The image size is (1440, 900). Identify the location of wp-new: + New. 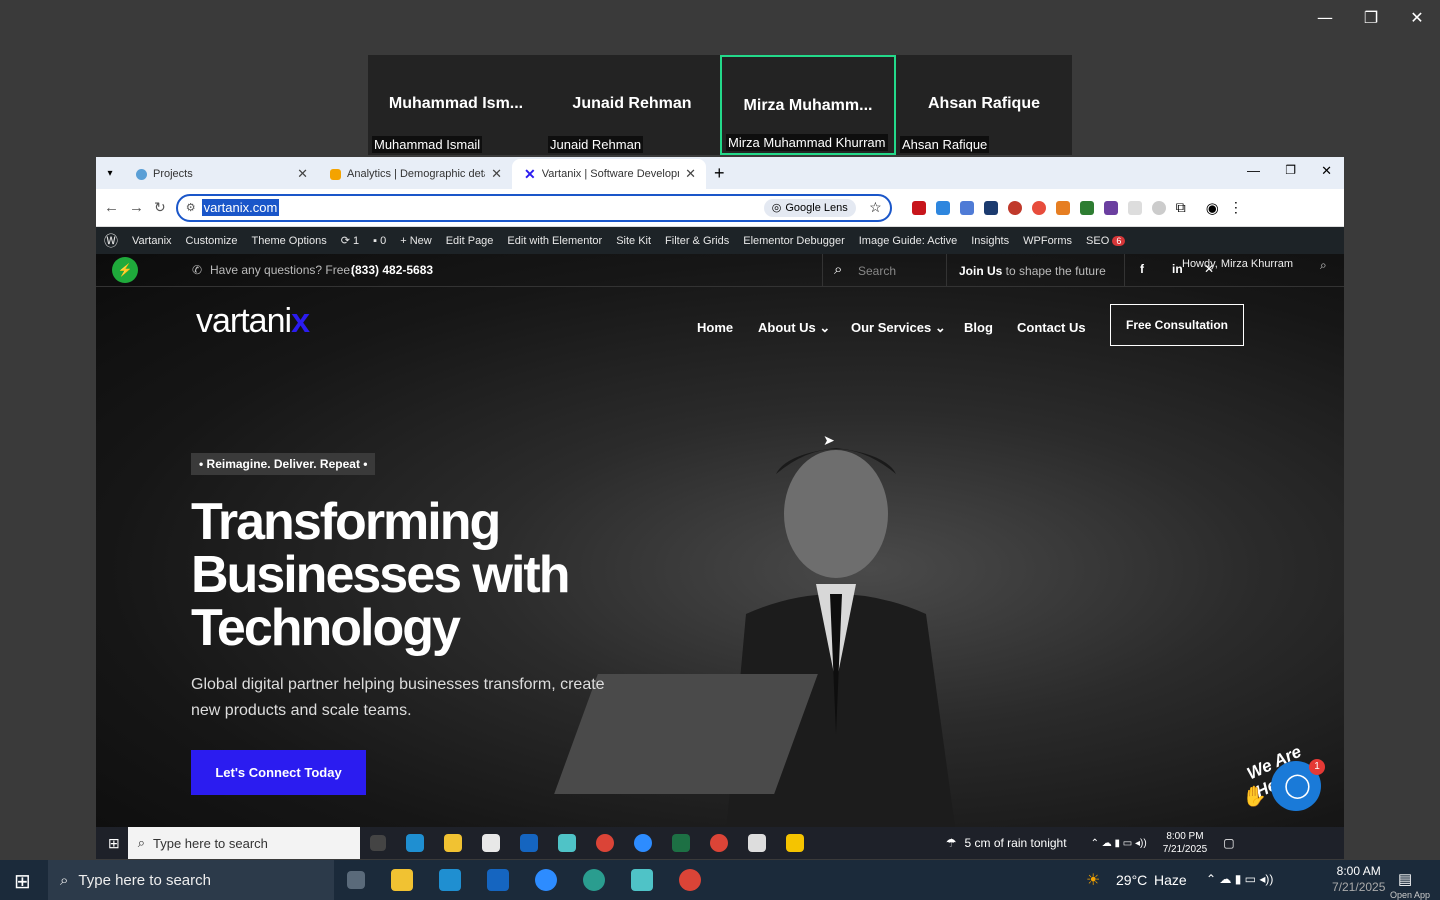
(416, 241).